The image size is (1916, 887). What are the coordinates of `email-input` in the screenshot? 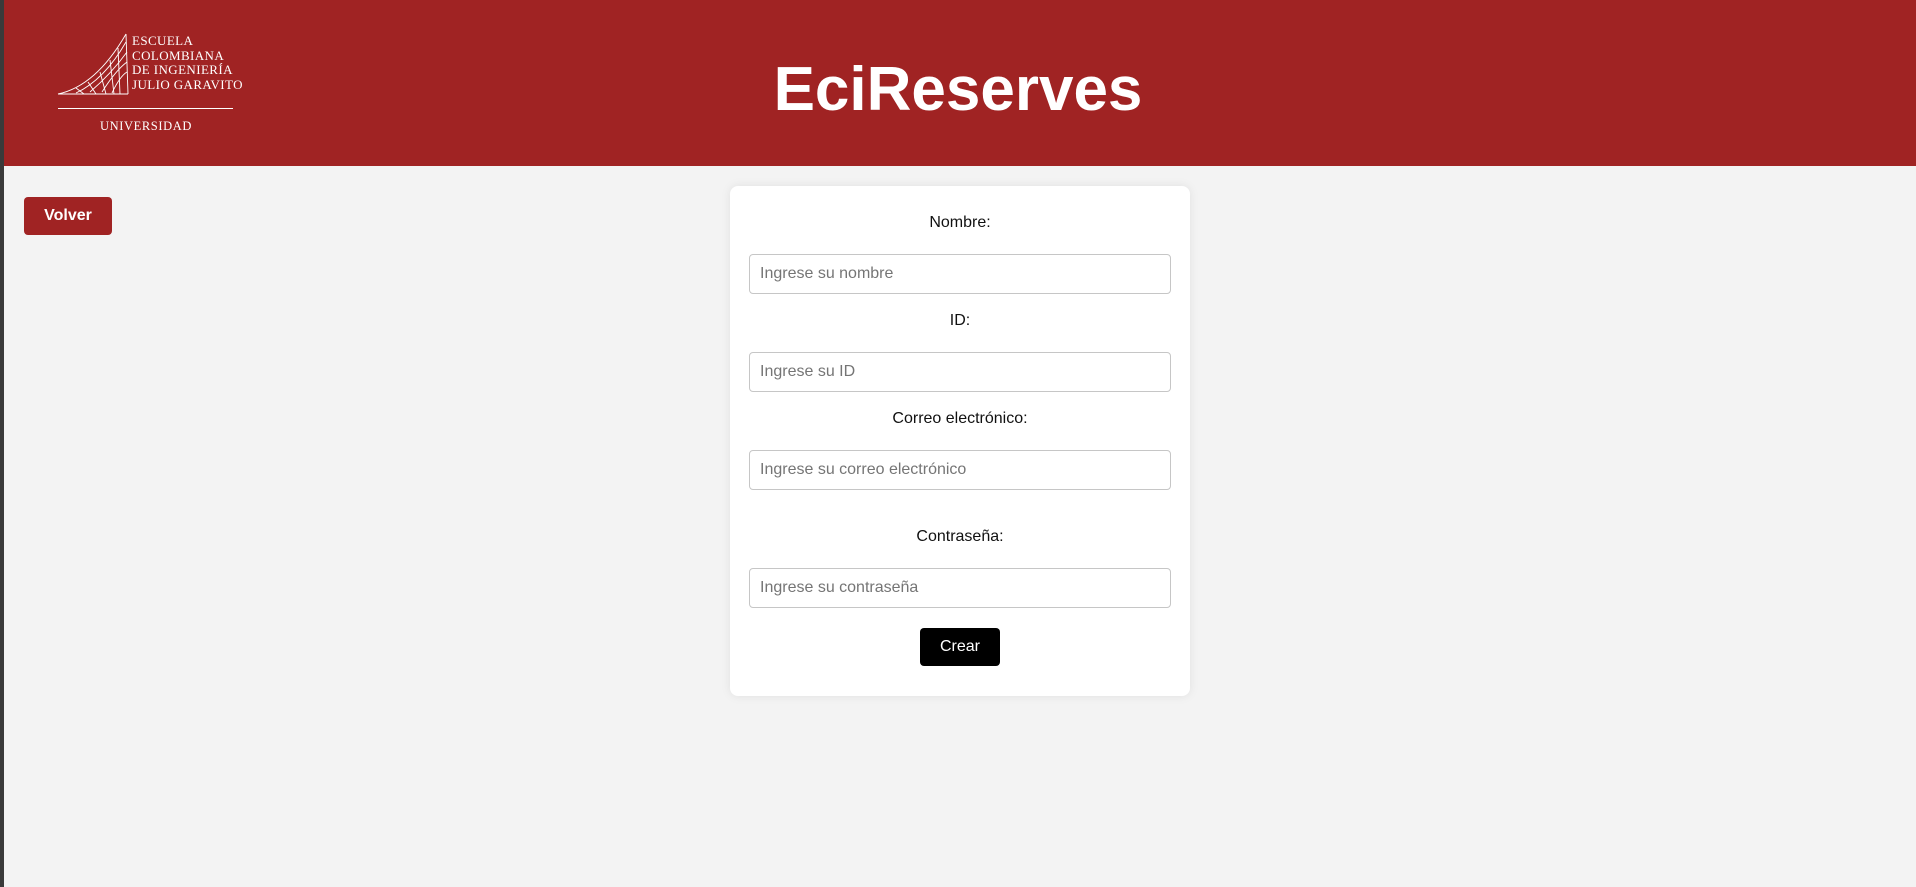 It's located at (960, 470).